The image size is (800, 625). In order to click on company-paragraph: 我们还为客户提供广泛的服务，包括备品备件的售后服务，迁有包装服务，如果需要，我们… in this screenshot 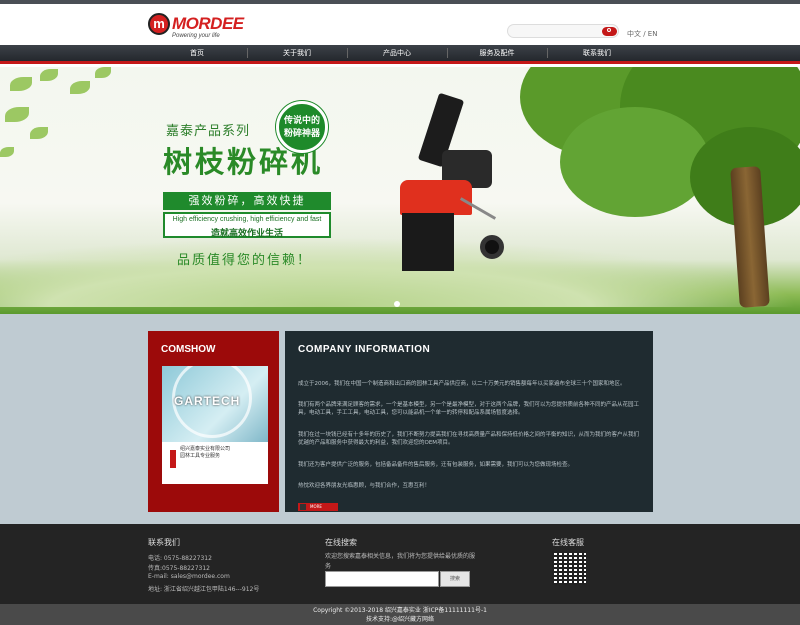, I will do `click(436, 465)`.